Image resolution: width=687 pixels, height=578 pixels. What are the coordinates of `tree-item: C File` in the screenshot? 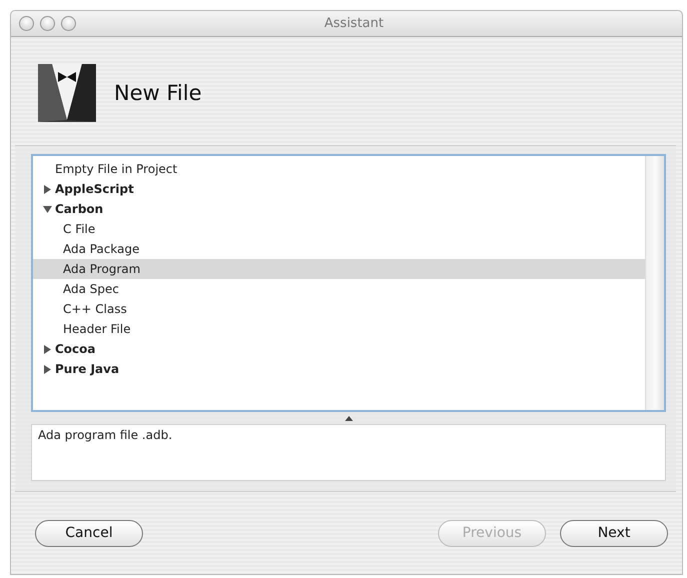 It's located at (339, 229).